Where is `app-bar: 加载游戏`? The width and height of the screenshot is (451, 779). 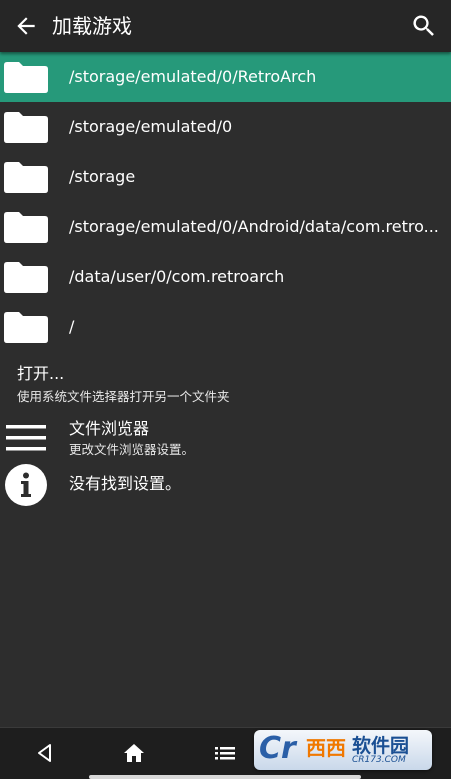
app-bar: 加载游戏 is located at coordinates (225, 26).